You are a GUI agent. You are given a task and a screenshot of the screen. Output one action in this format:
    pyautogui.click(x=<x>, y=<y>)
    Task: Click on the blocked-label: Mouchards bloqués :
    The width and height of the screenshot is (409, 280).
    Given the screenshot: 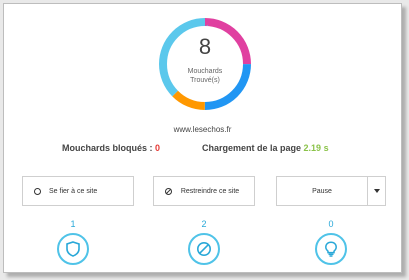 What is the action you would take?
    pyautogui.click(x=107, y=148)
    